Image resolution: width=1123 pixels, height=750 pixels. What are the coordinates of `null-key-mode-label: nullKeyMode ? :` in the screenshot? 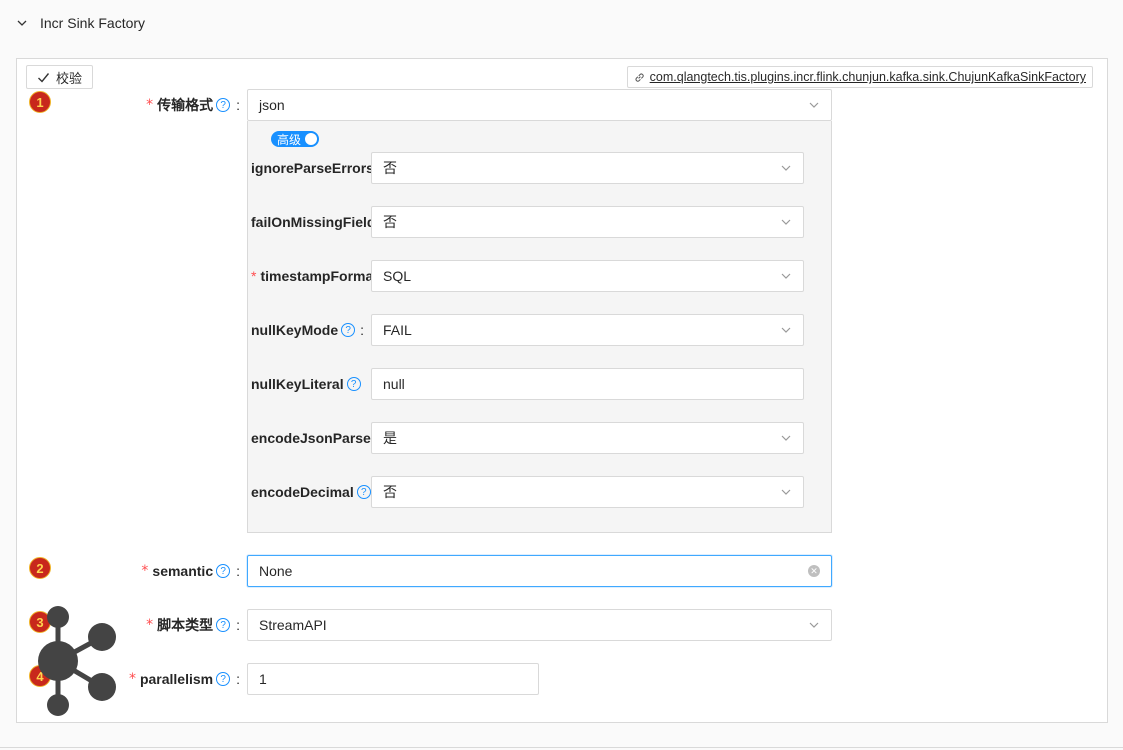 It's located at (312, 330).